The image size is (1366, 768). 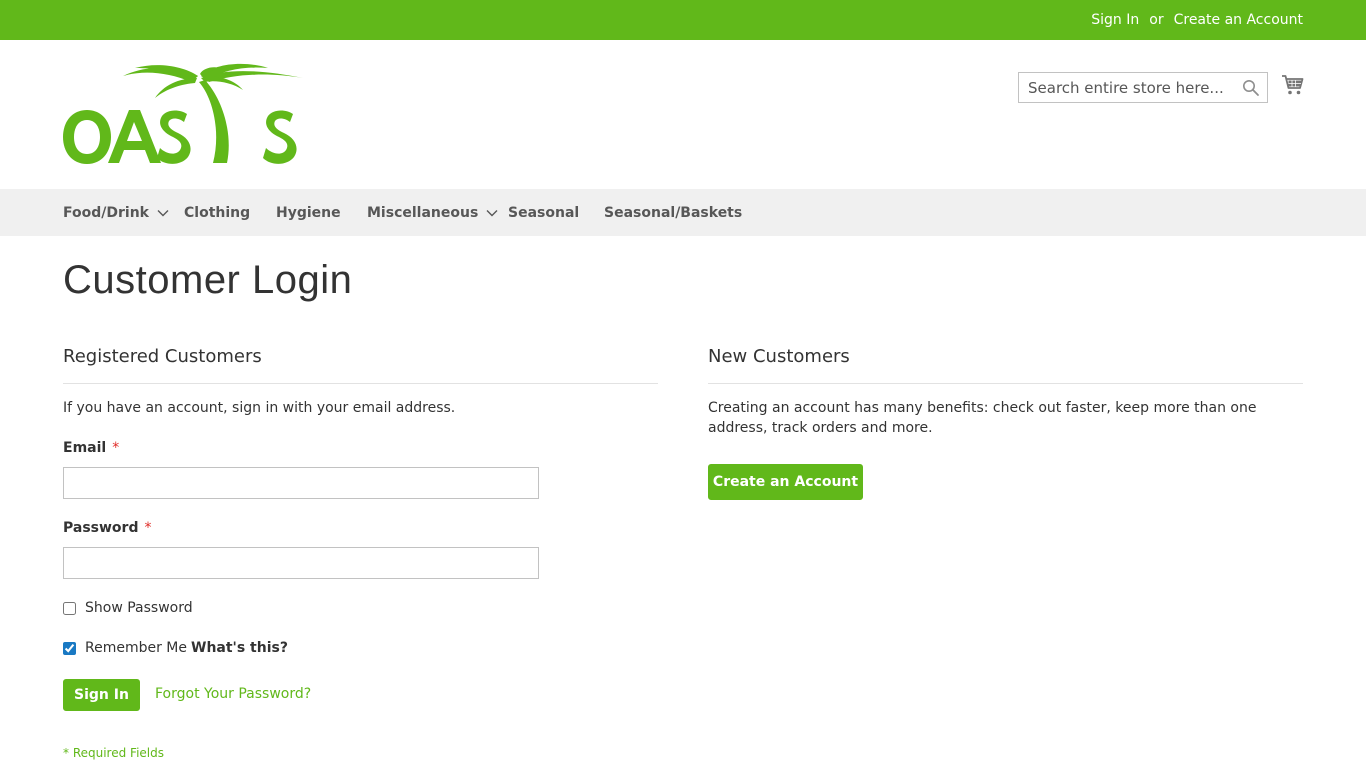 What do you see at coordinates (1115, 20) in the screenshot?
I see `sign-in-link: Sign In` at bounding box center [1115, 20].